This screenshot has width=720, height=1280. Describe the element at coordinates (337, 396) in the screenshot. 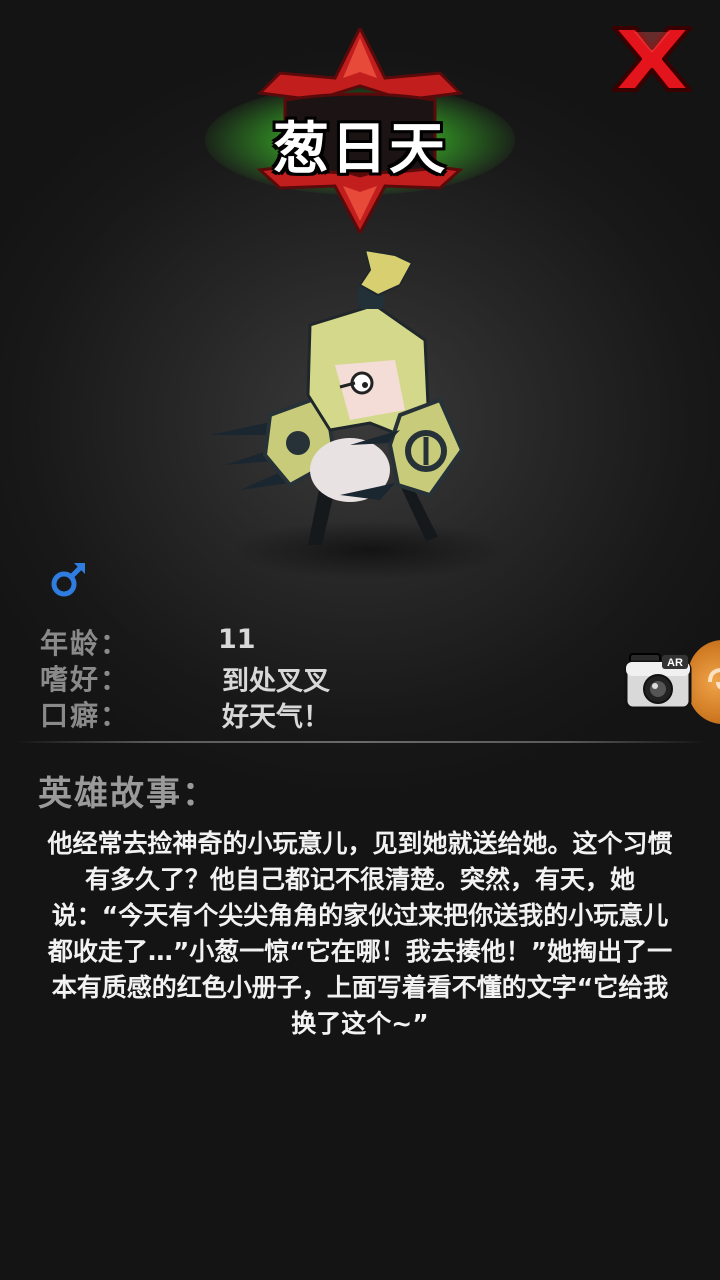

I see `hero-character` at that location.